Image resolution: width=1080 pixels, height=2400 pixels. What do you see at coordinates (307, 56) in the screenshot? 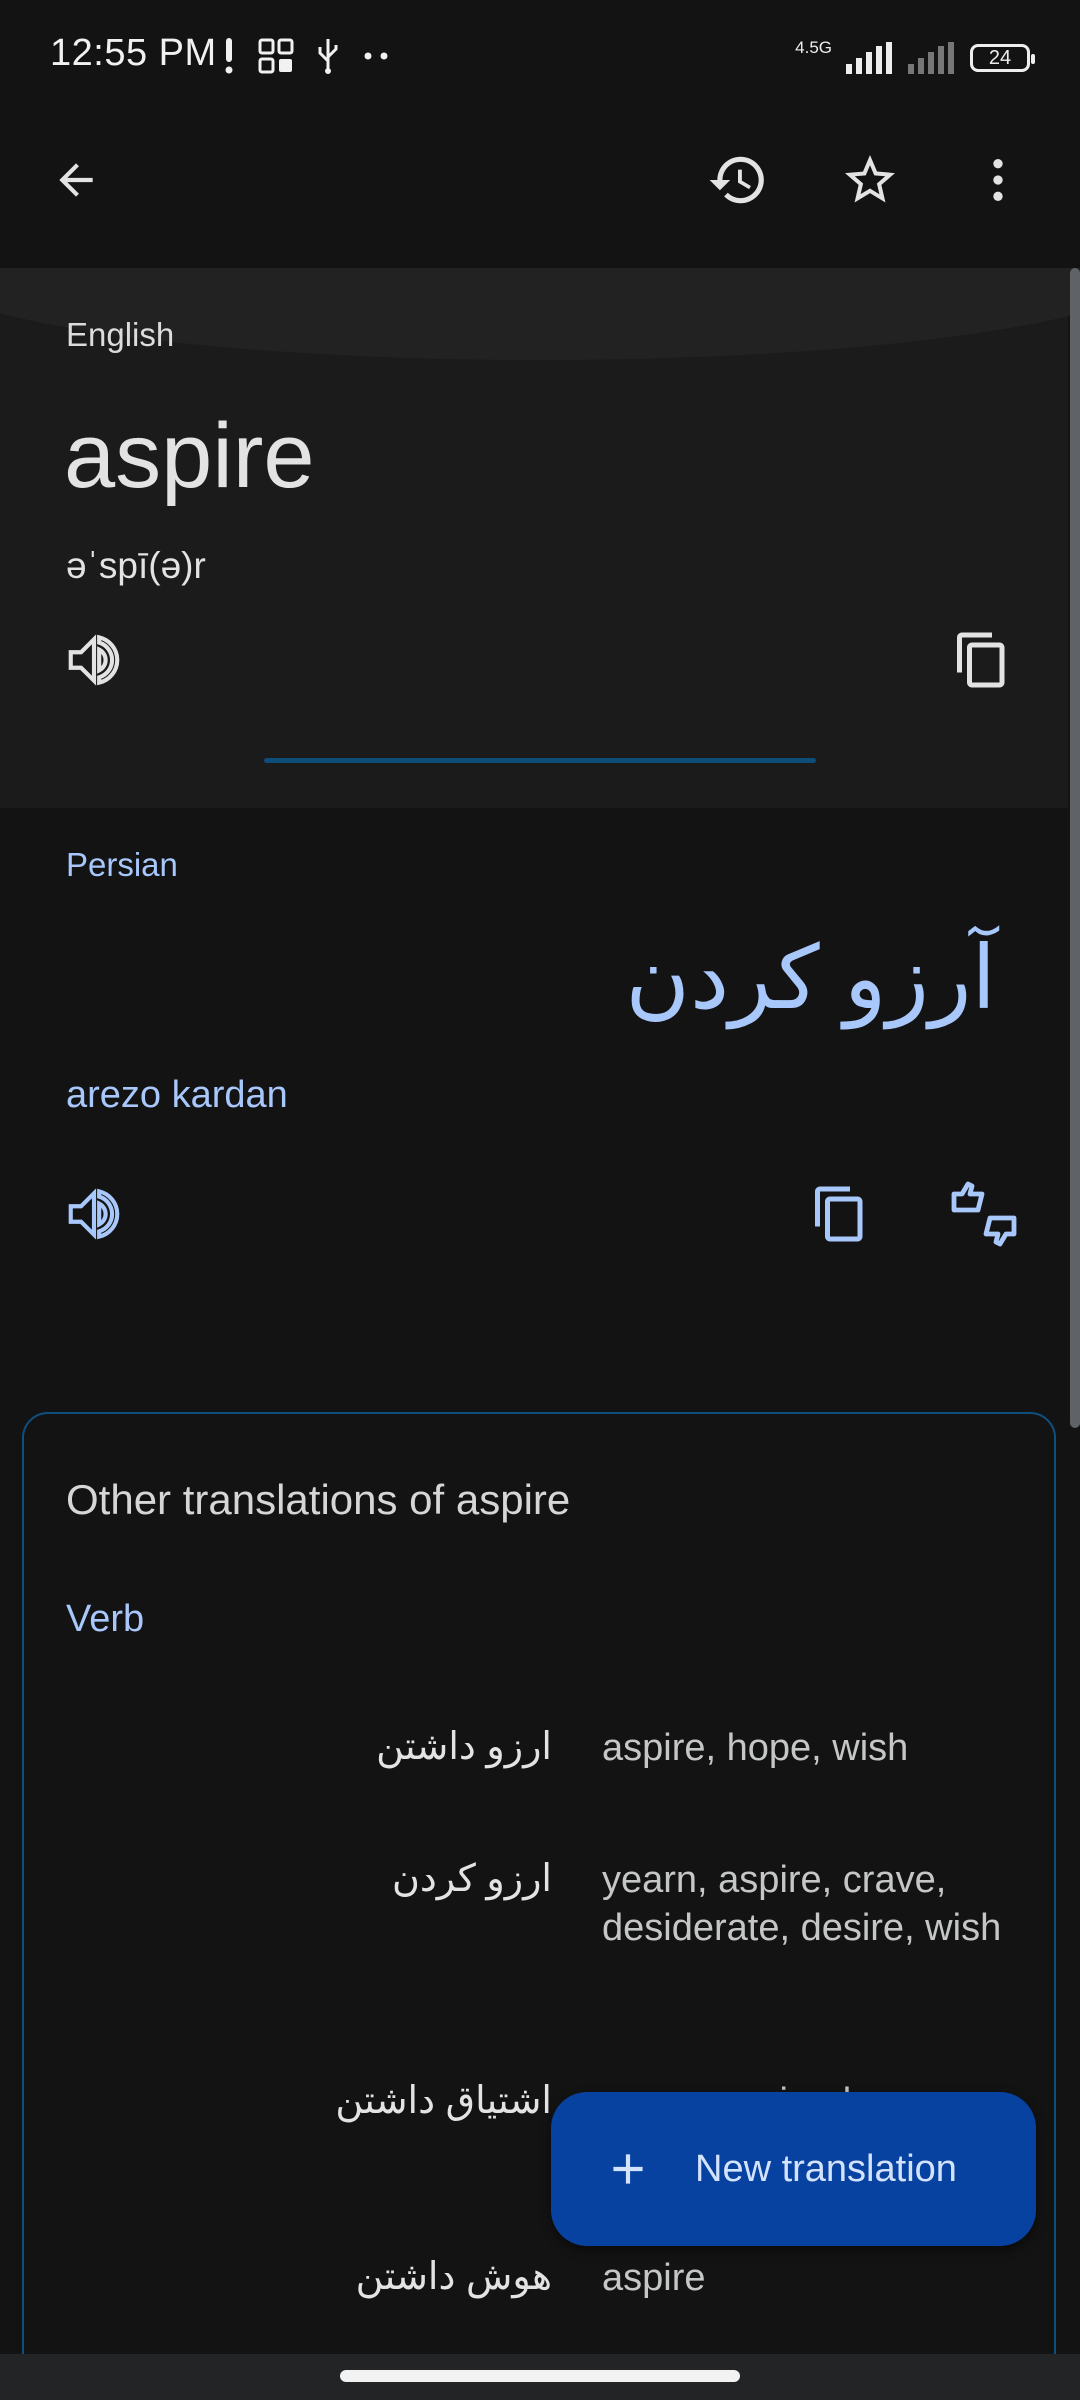
I see `status-notification-icons` at bounding box center [307, 56].